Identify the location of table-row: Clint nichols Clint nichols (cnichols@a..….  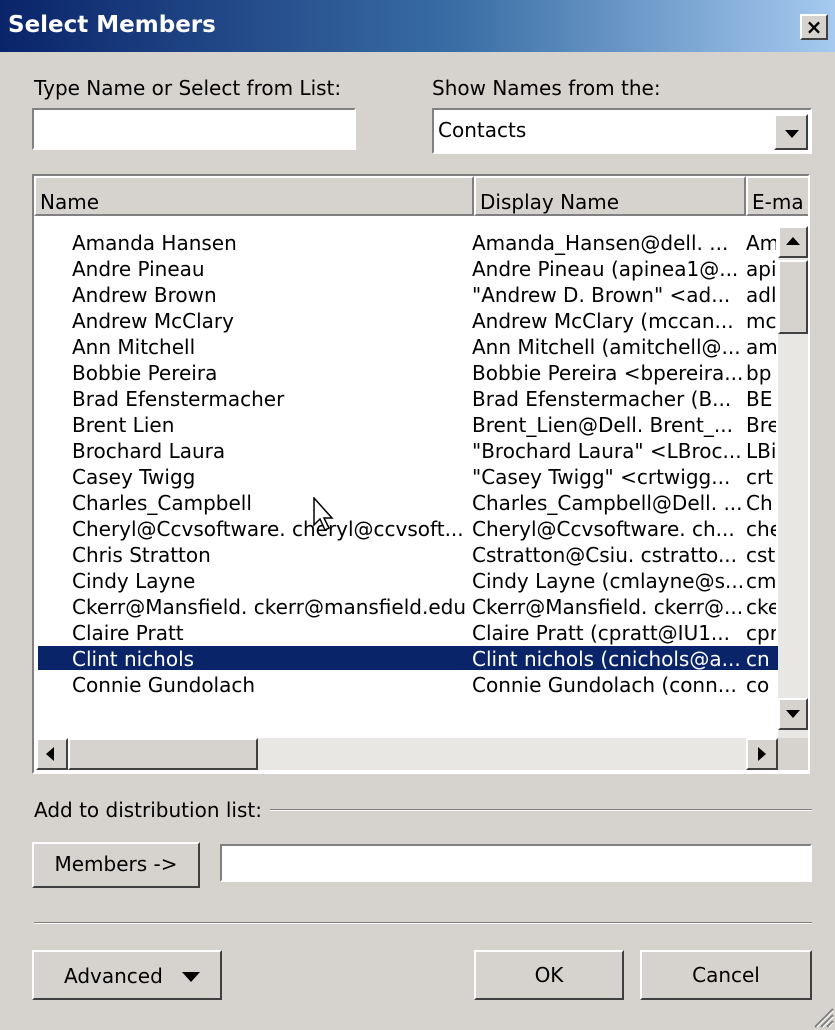
(408, 658).